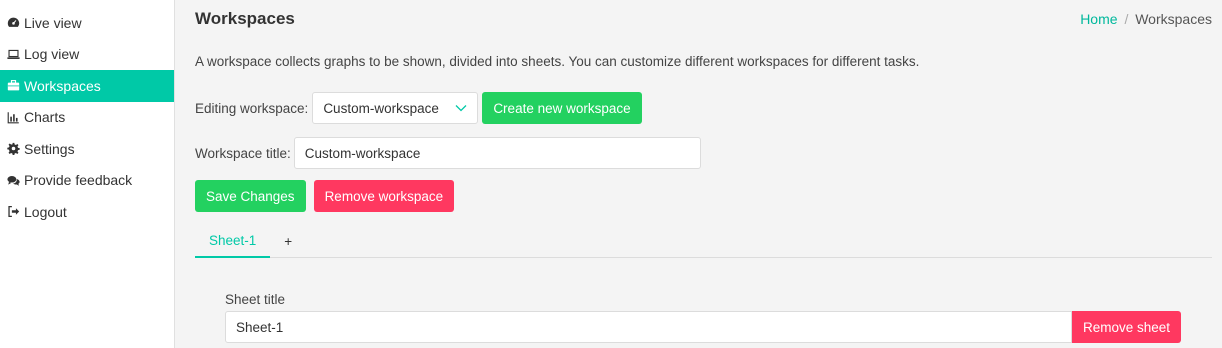 Image resolution: width=1222 pixels, height=348 pixels. Describe the element at coordinates (13, 54) in the screenshot. I see `laptop-icon` at that location.